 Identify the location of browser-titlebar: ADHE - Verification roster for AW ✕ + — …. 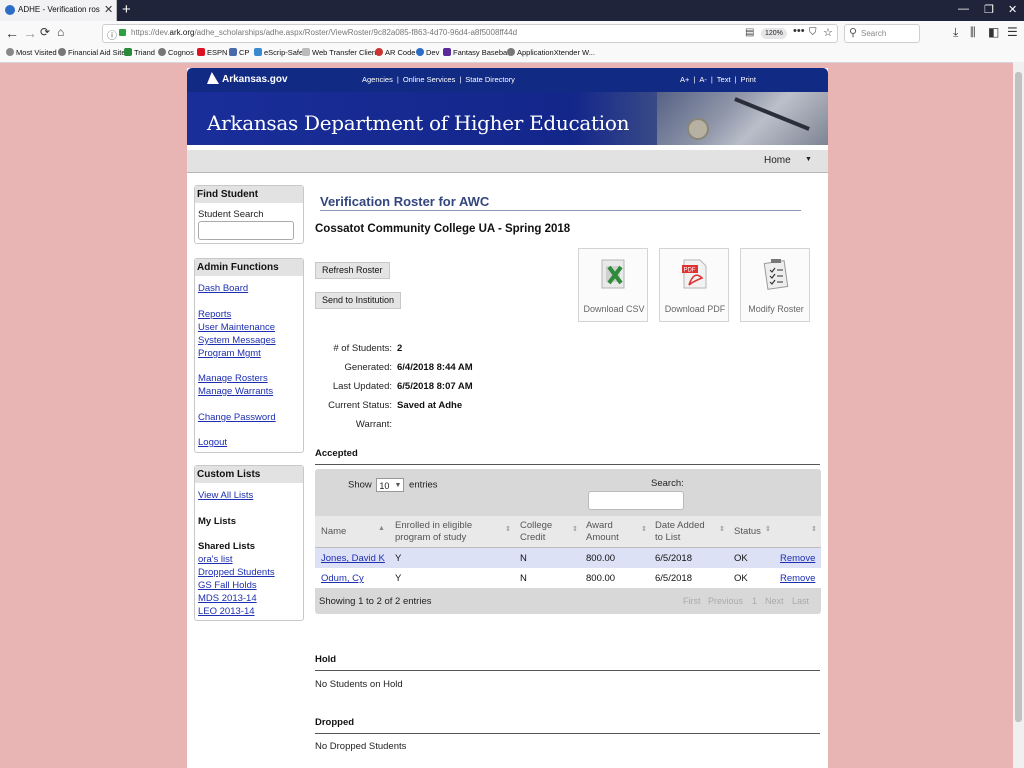
(512, 10).